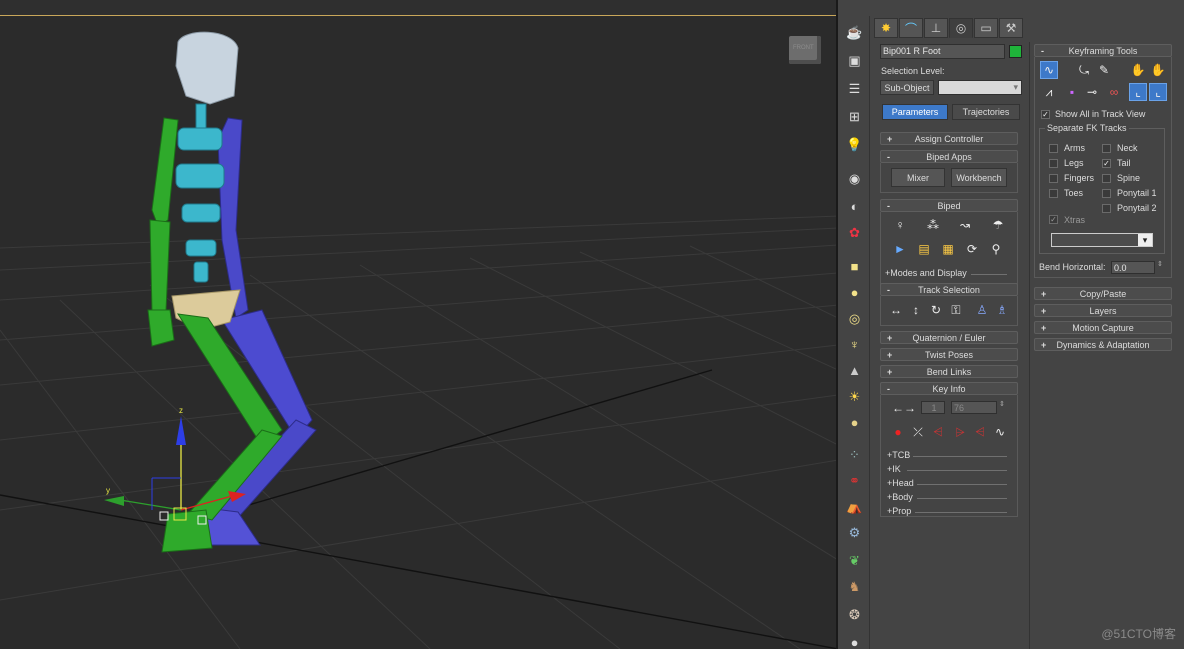 The width and height of the screenshot is (1184, 649). I want to click on object-color-swatch, so click(1015, 51).